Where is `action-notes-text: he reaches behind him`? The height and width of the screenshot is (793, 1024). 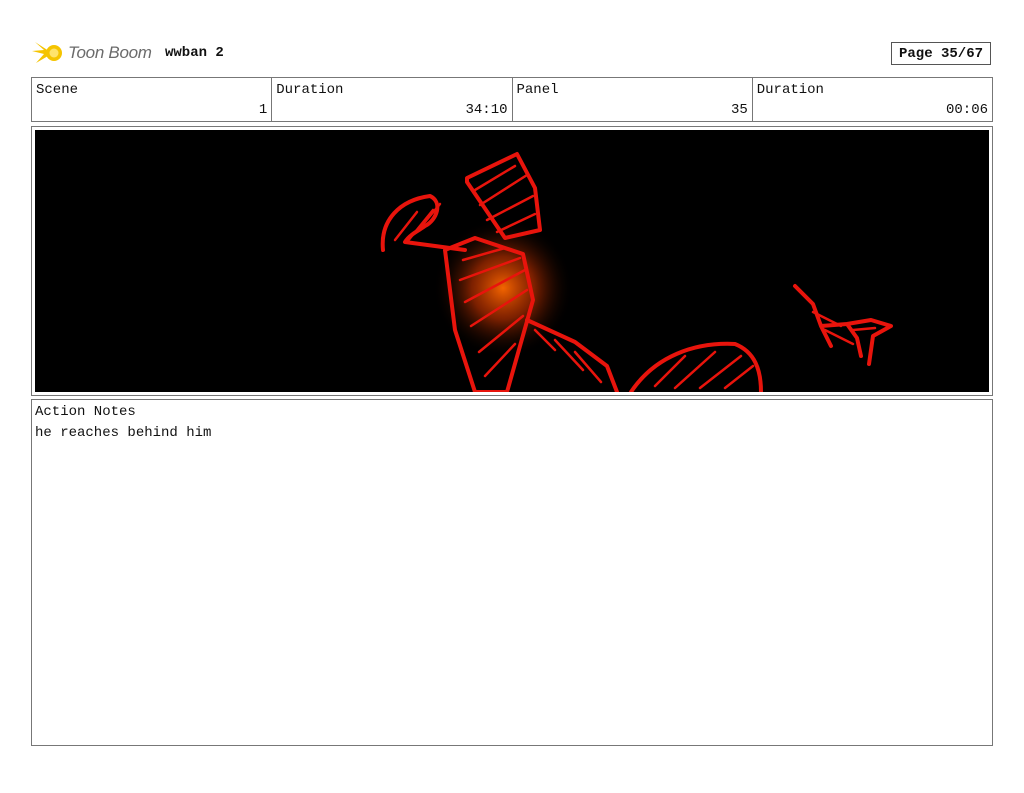 action-notes-text: he reaches behind him is located at coordinates (123, 433).